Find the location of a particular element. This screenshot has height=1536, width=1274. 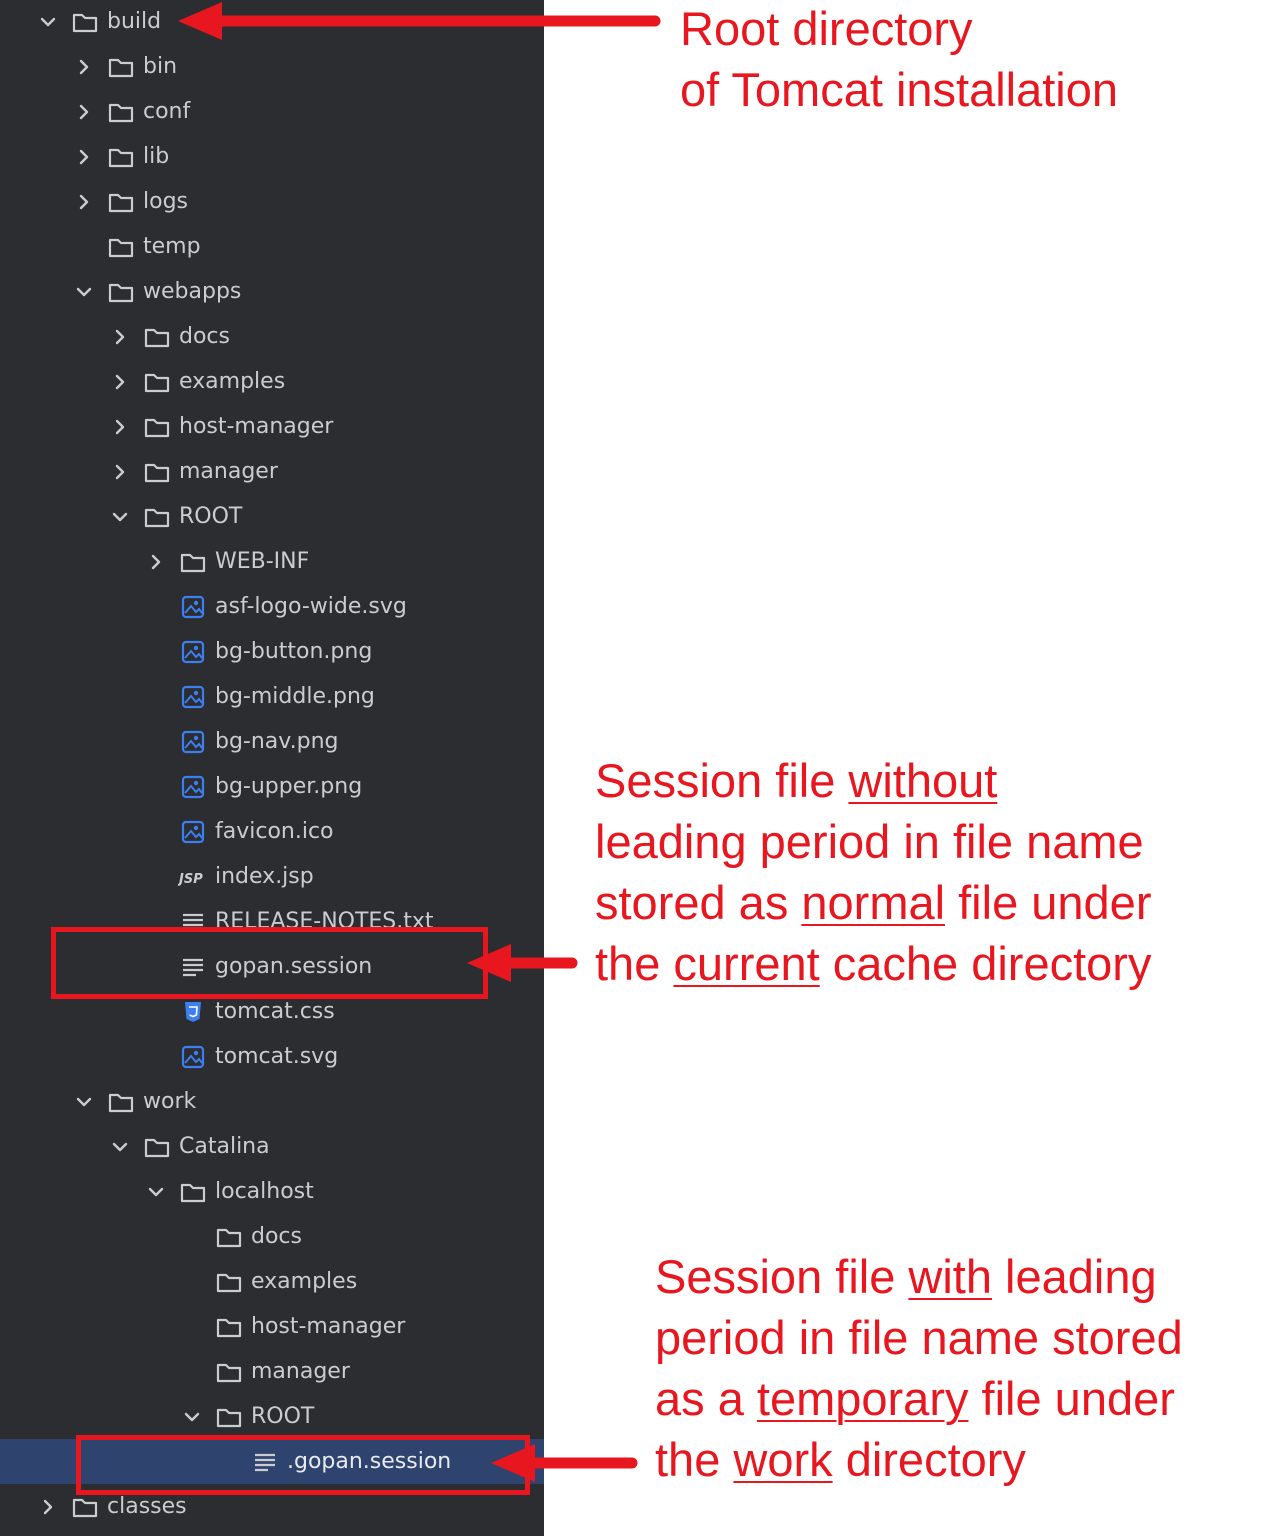

annotation-line: Session file with leading is located at coordinates (919, 1276).